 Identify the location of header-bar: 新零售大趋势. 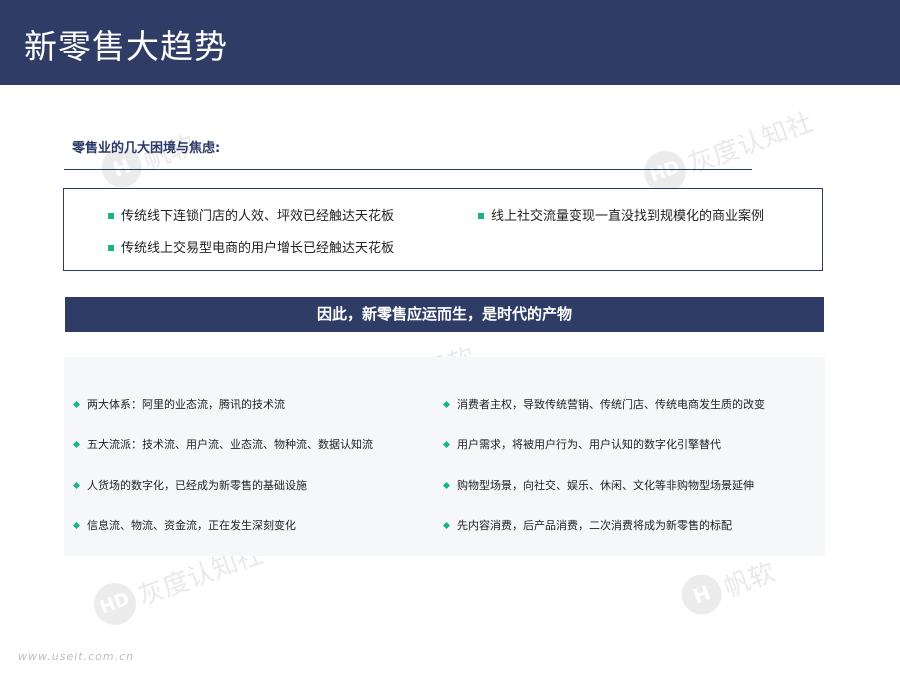
(450, 42).